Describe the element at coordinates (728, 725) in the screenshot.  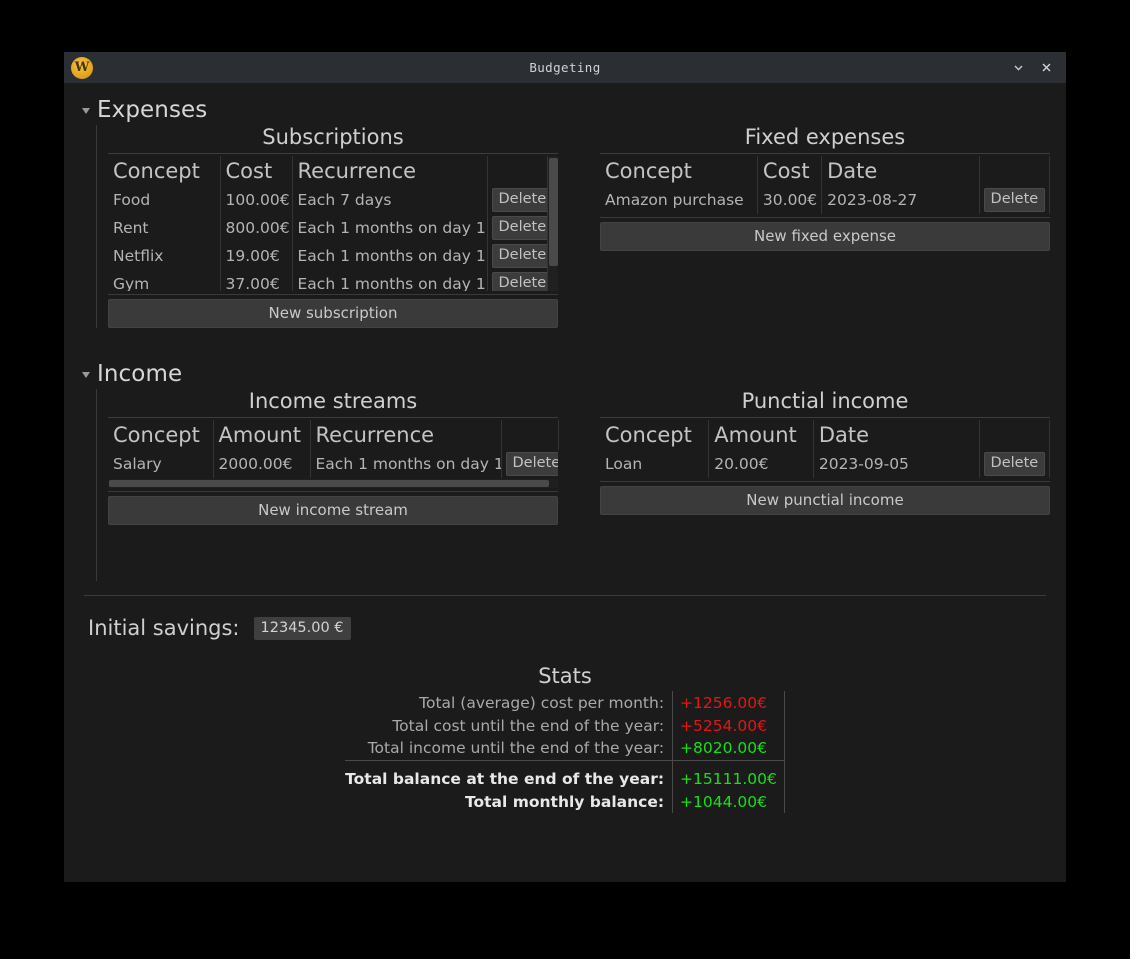
I see `stats-value: +5254.00€` at that location.